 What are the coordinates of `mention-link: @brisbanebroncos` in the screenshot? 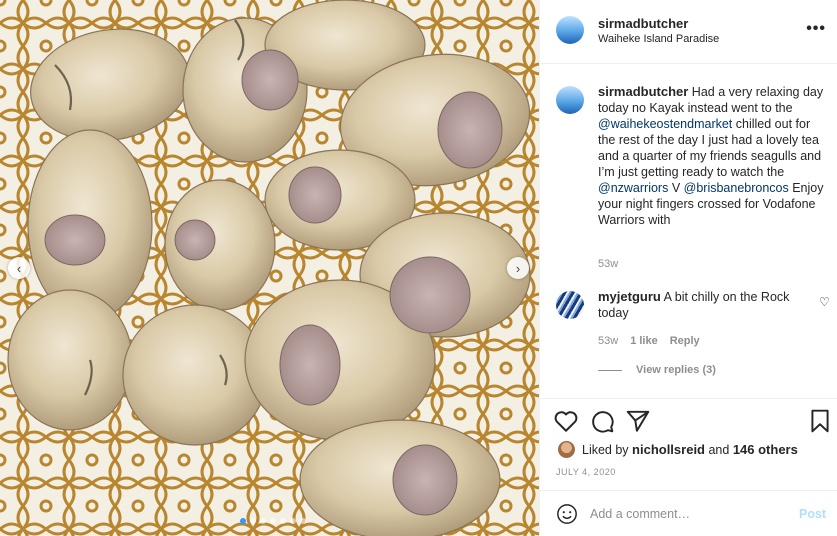 It's located at (736, 188).